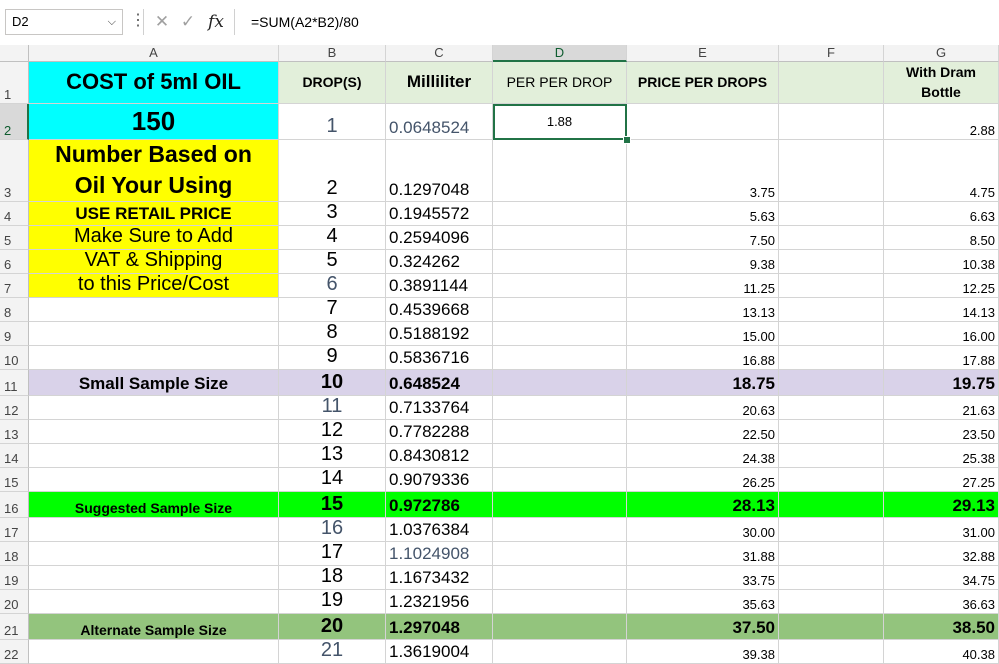  Describe the element at coordinates (439, 262) in the screenshot. I see `cell-c6: 0.324262` at that location.